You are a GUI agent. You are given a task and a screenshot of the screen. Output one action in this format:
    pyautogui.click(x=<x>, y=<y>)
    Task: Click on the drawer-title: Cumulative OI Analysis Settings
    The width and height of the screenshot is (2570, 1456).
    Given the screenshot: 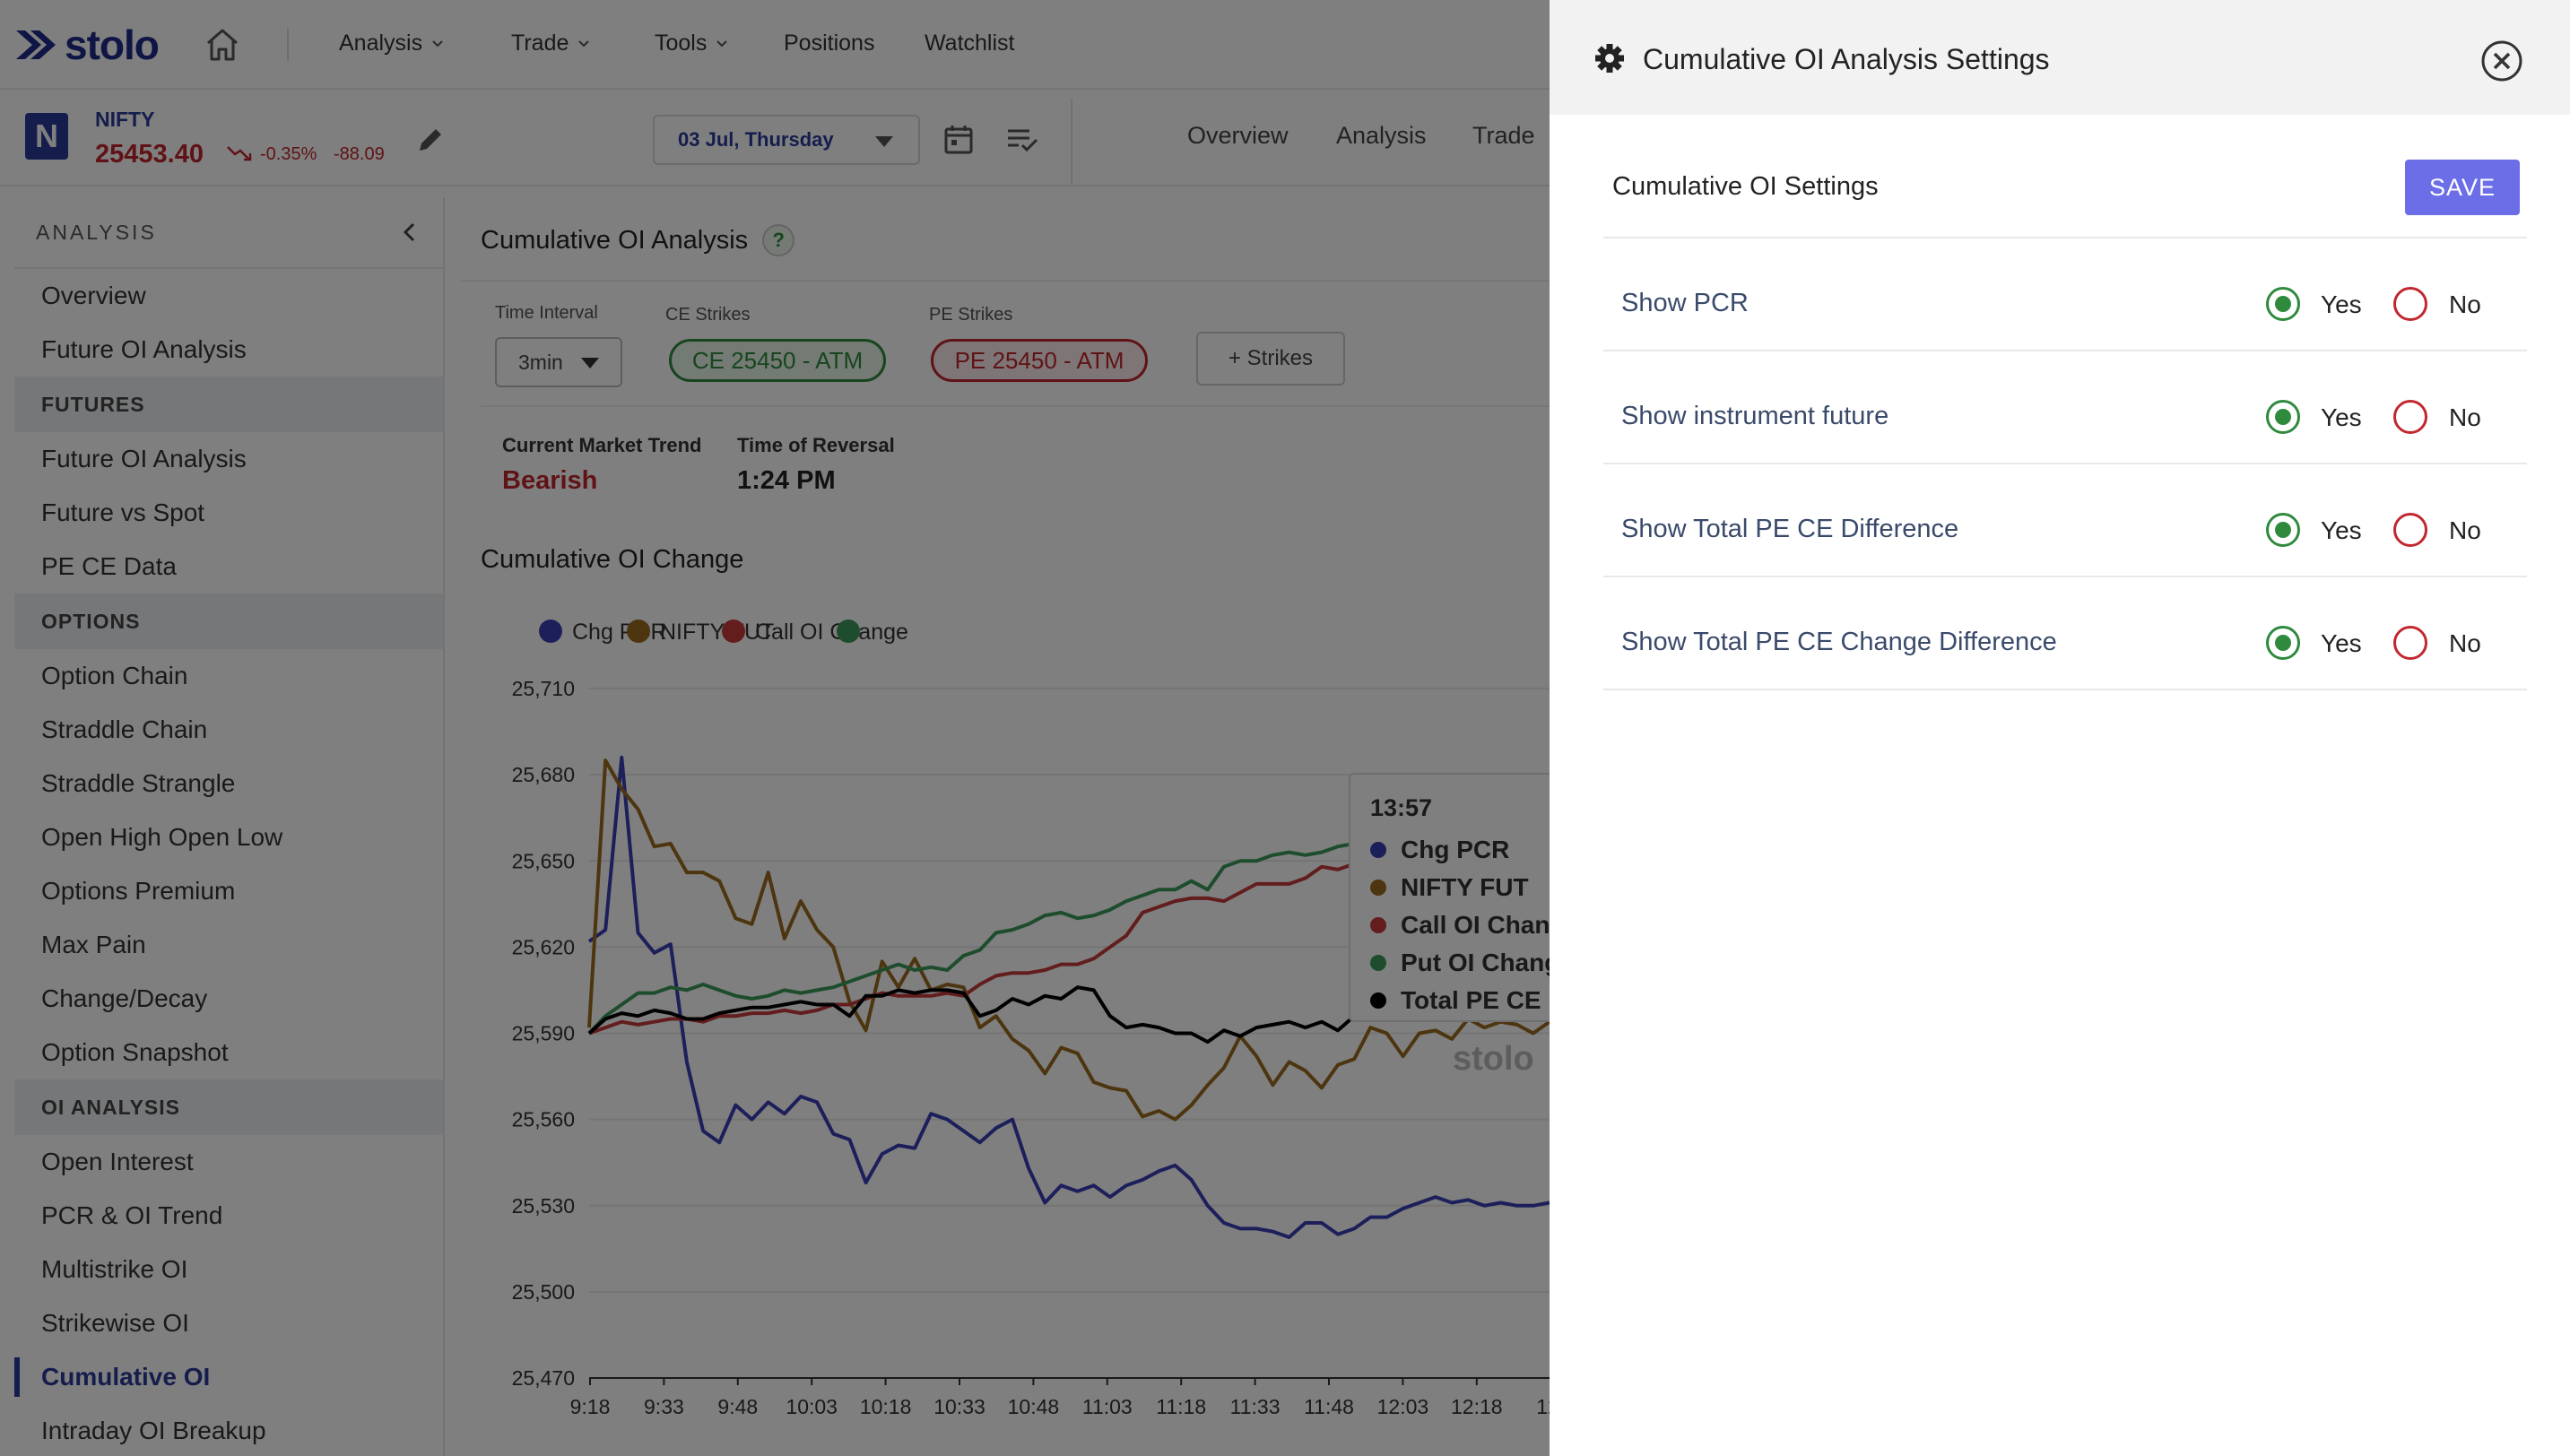 What is the action you would take?
    pyautogui.click(x=1847, y=59)
    